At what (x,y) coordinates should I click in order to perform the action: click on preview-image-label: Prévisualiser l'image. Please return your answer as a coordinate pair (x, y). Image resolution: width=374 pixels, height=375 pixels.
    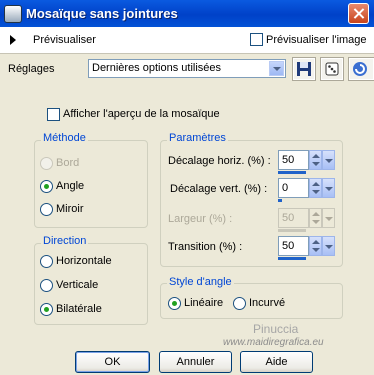
    Looking at the image, I should click on (316, 40).